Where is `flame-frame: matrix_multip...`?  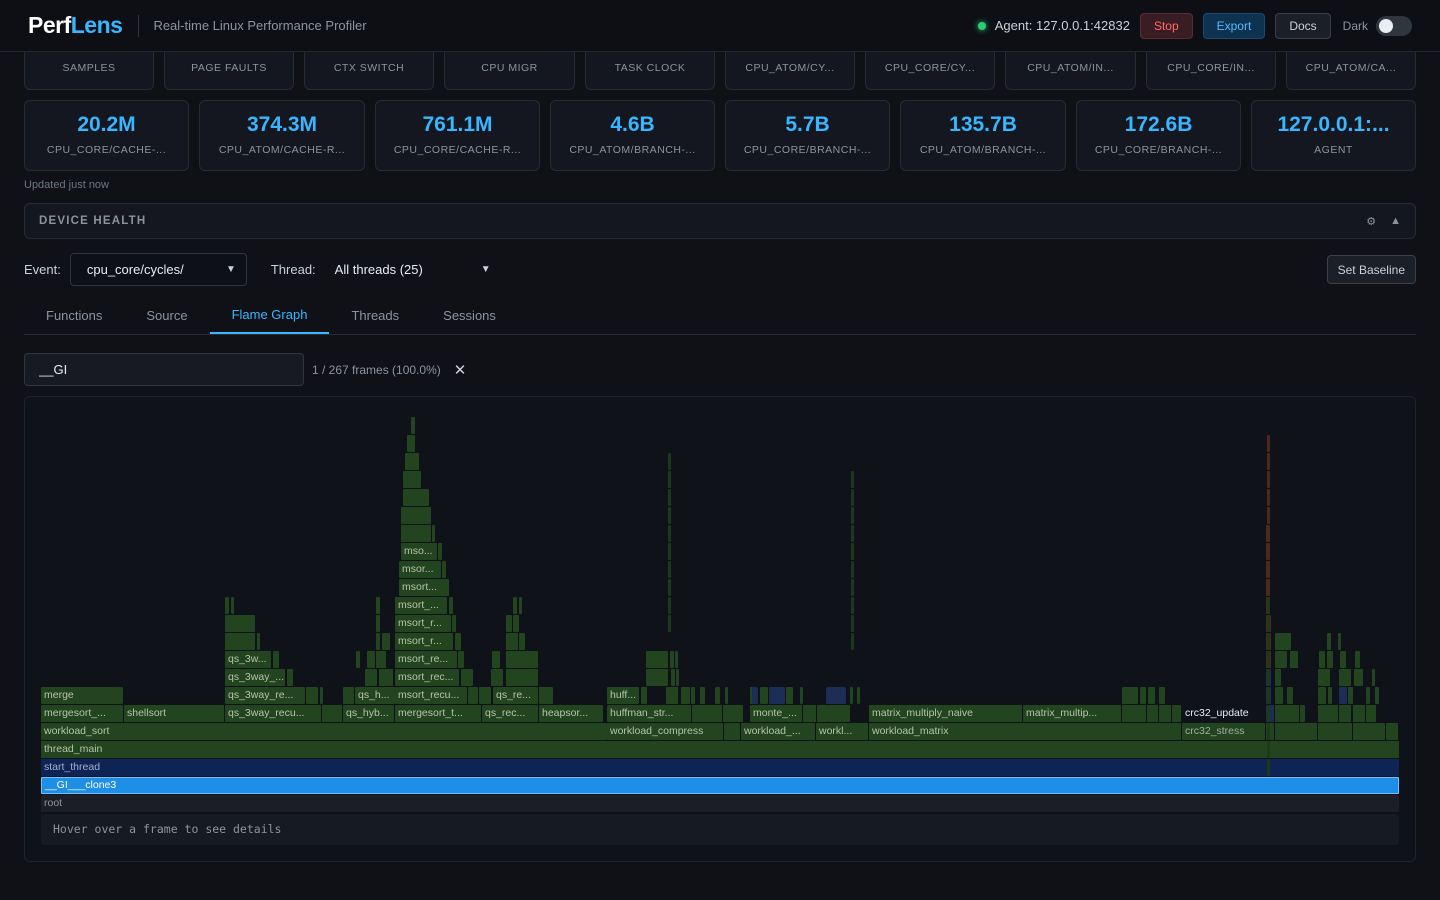 flame-frame: matrix_multip... is located at coordinates (1072, 713).